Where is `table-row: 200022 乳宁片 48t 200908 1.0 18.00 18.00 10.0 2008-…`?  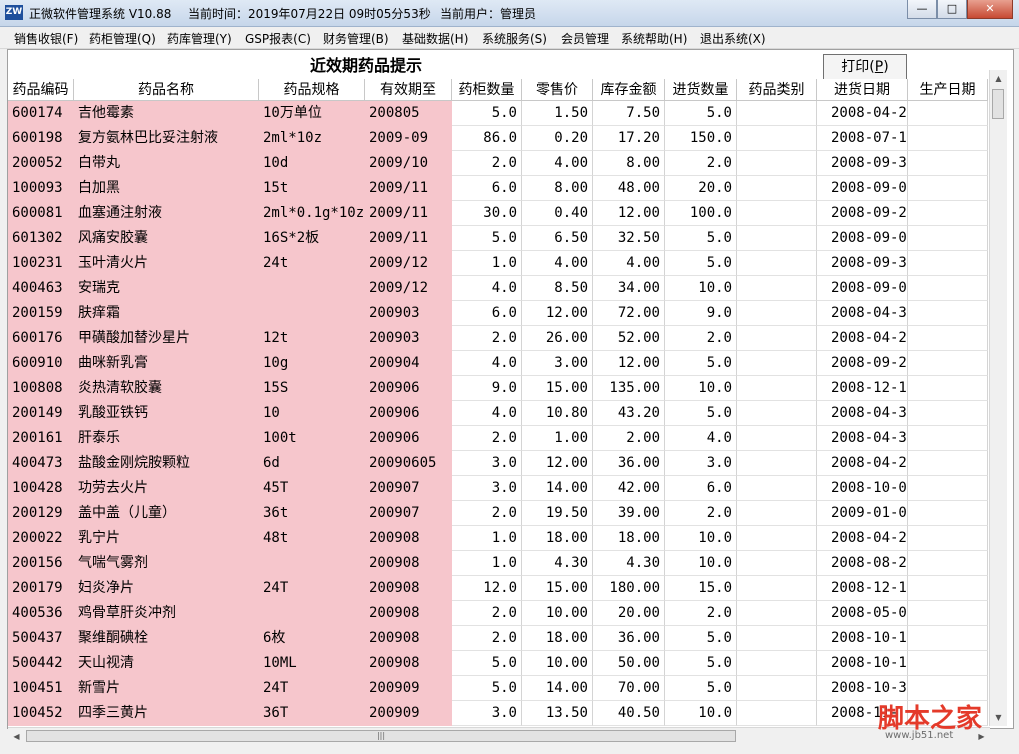 table-row: 200022 乳宁片 48t 200908 1.0 18.00 18.00 10.0 2008-… is located at coordinates (498, 538).